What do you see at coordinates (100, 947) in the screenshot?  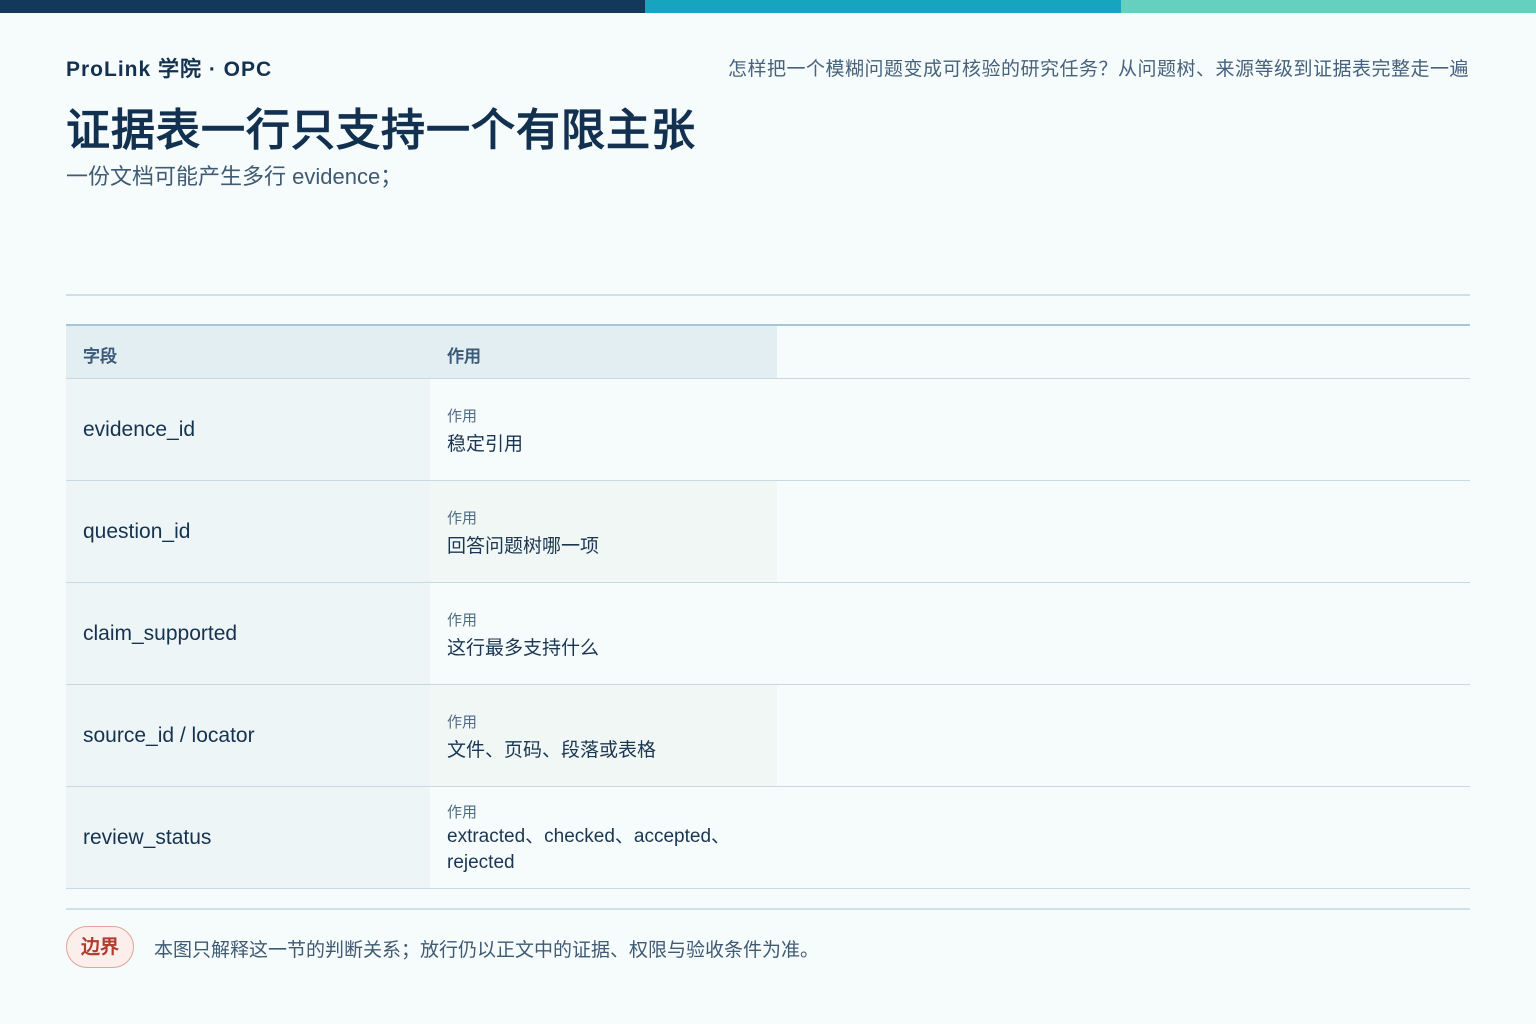 I see `boundary-badge: 边界` at bounding box center [100, 947].